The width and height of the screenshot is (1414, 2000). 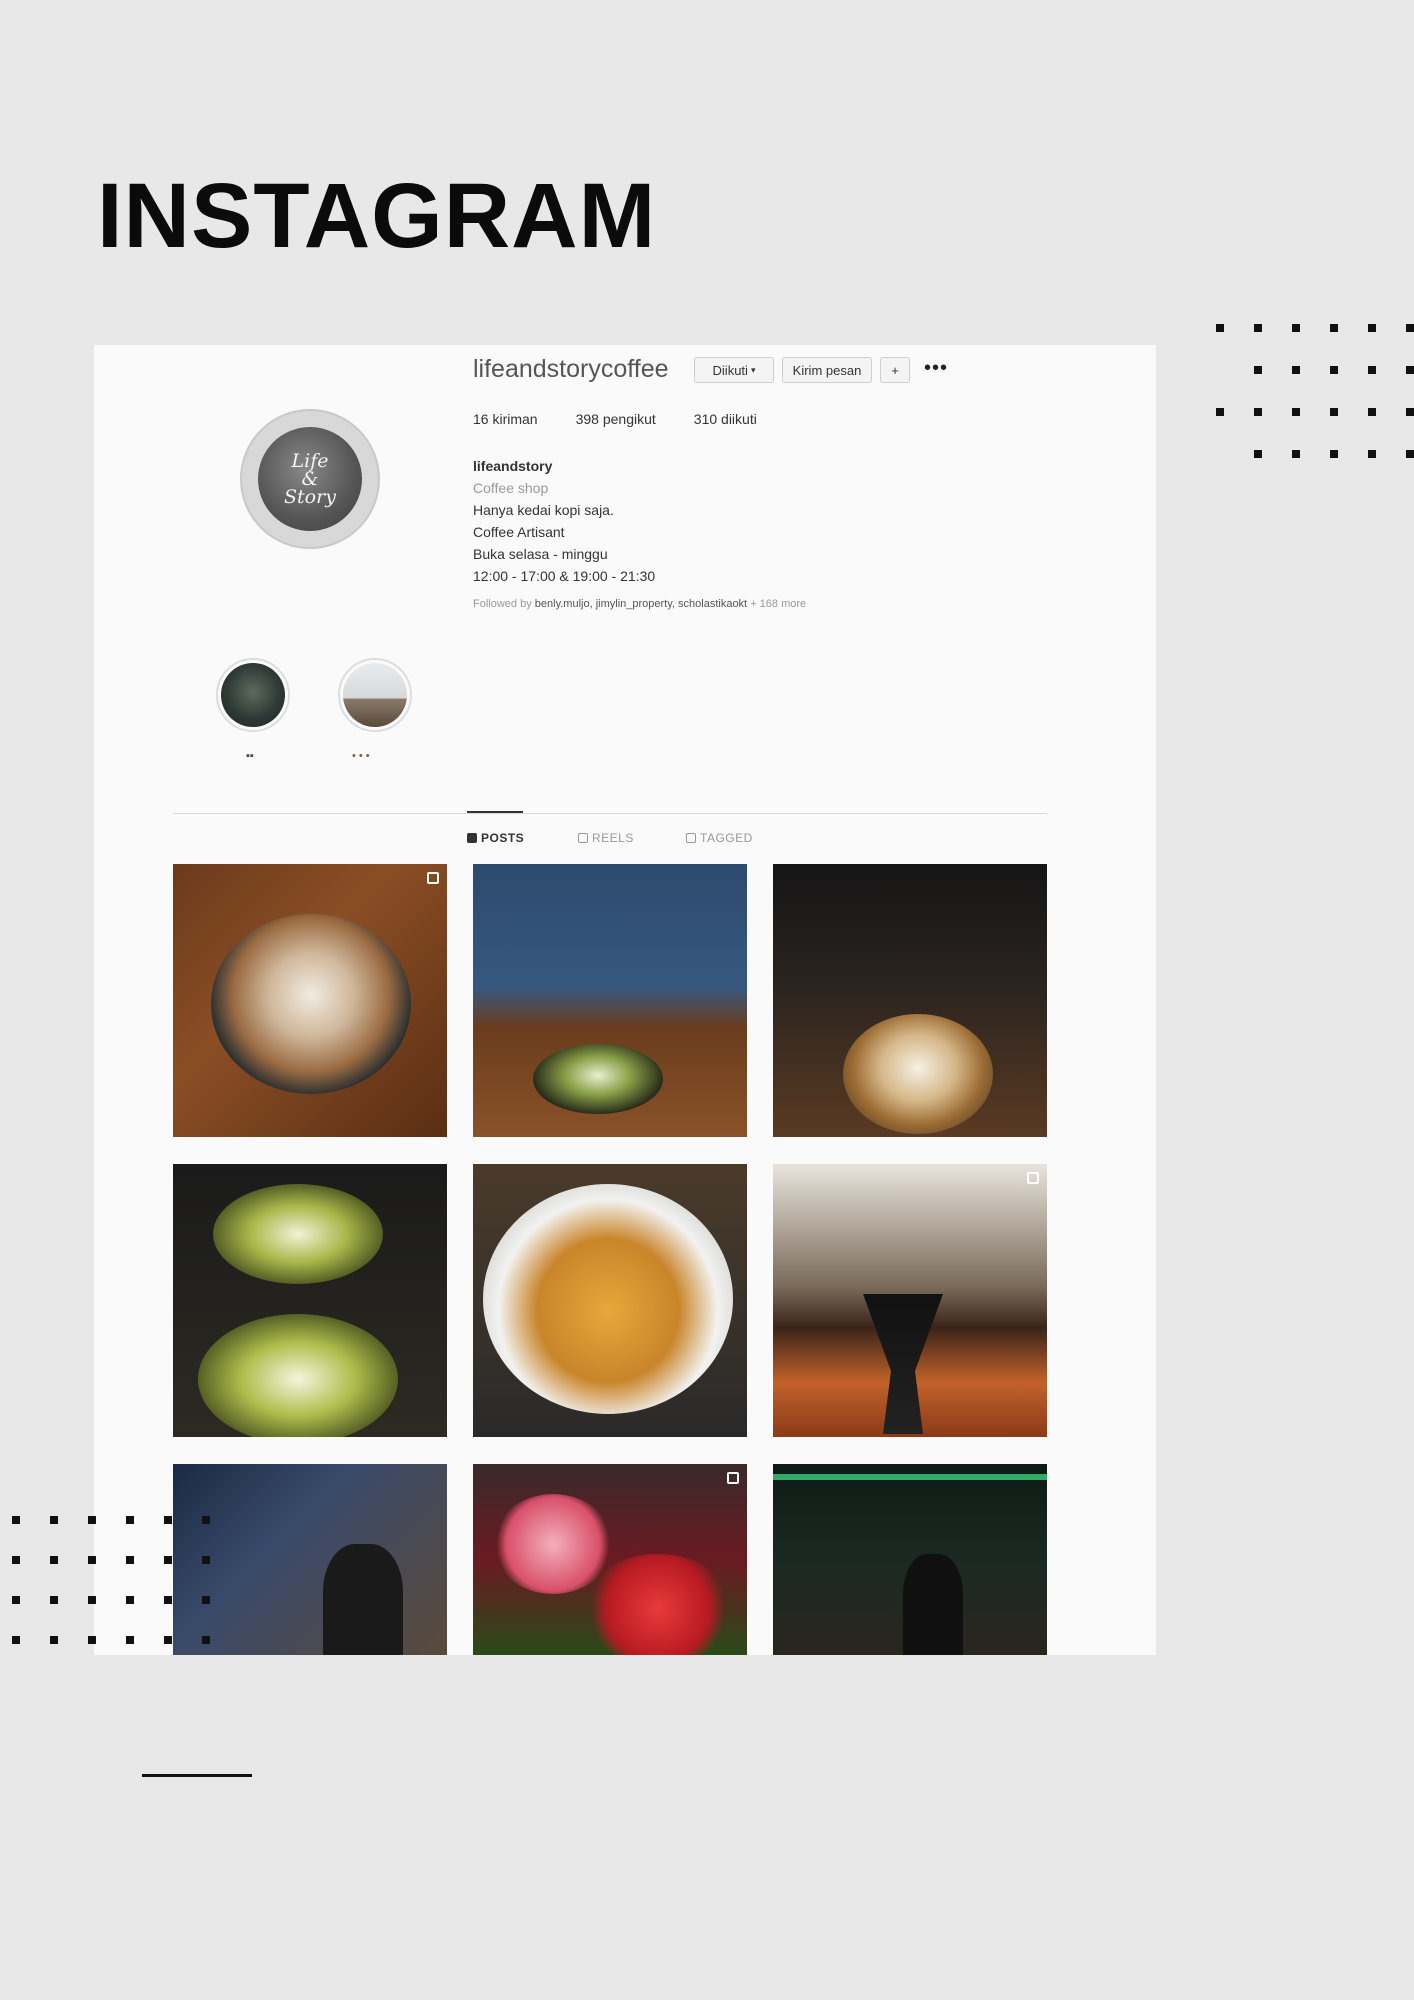 What do you see at coordinates (571, 369) in the screenshot?
I see `profile-username: lifeandstorycoffee` at bounding box center [571, 369].